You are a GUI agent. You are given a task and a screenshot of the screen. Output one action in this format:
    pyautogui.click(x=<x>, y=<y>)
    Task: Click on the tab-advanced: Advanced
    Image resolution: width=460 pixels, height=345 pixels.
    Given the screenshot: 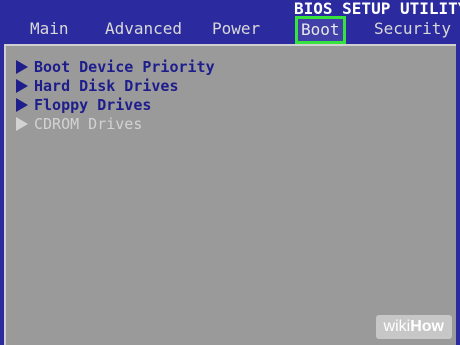 What is the action you would take?
    pyautogui.click(x=143, y=29)
    